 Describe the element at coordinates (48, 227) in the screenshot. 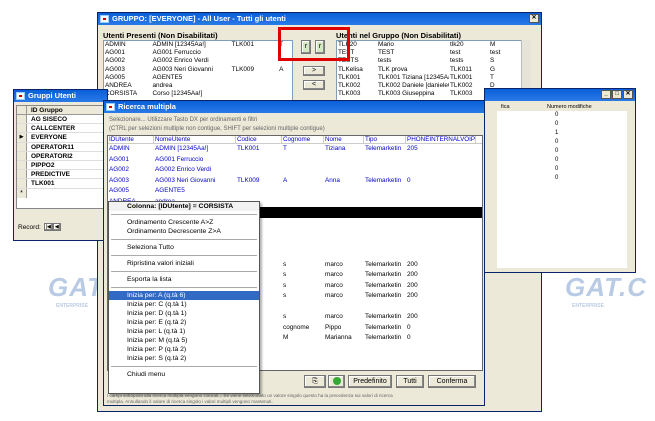

I see `first-record-button: |◀` at that location.